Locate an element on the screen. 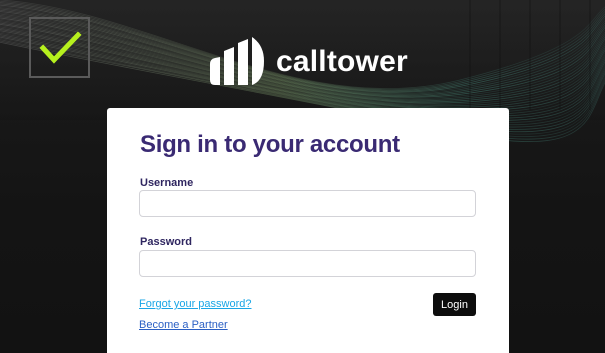 The height and width of the screenshot is (353, 605). password-label: Password is located at coordinates (166, 242).